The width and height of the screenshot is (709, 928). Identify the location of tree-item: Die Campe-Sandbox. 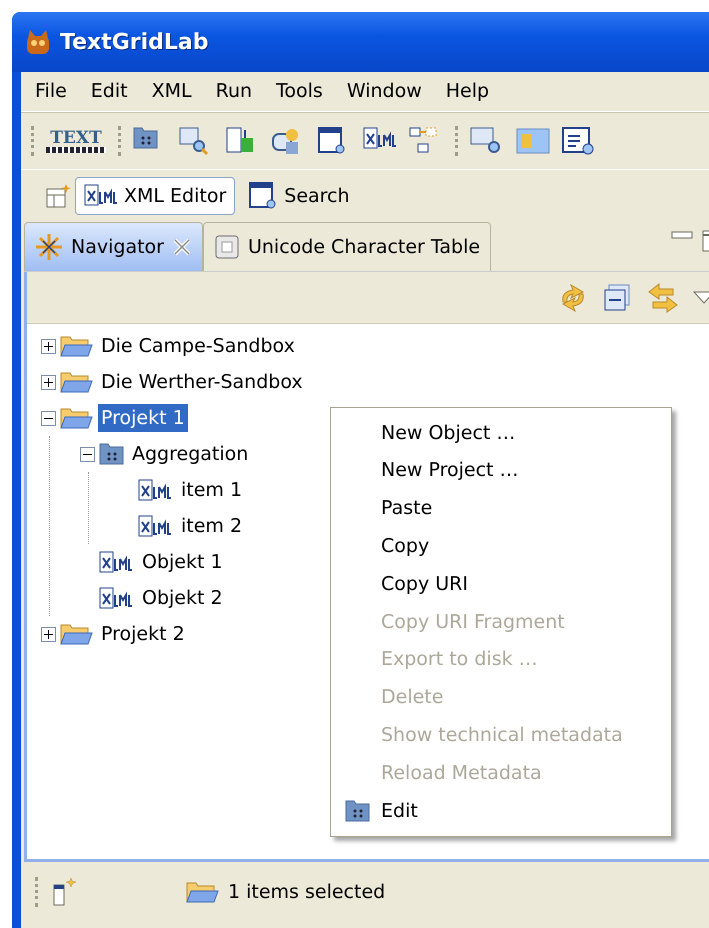
(198, 346).